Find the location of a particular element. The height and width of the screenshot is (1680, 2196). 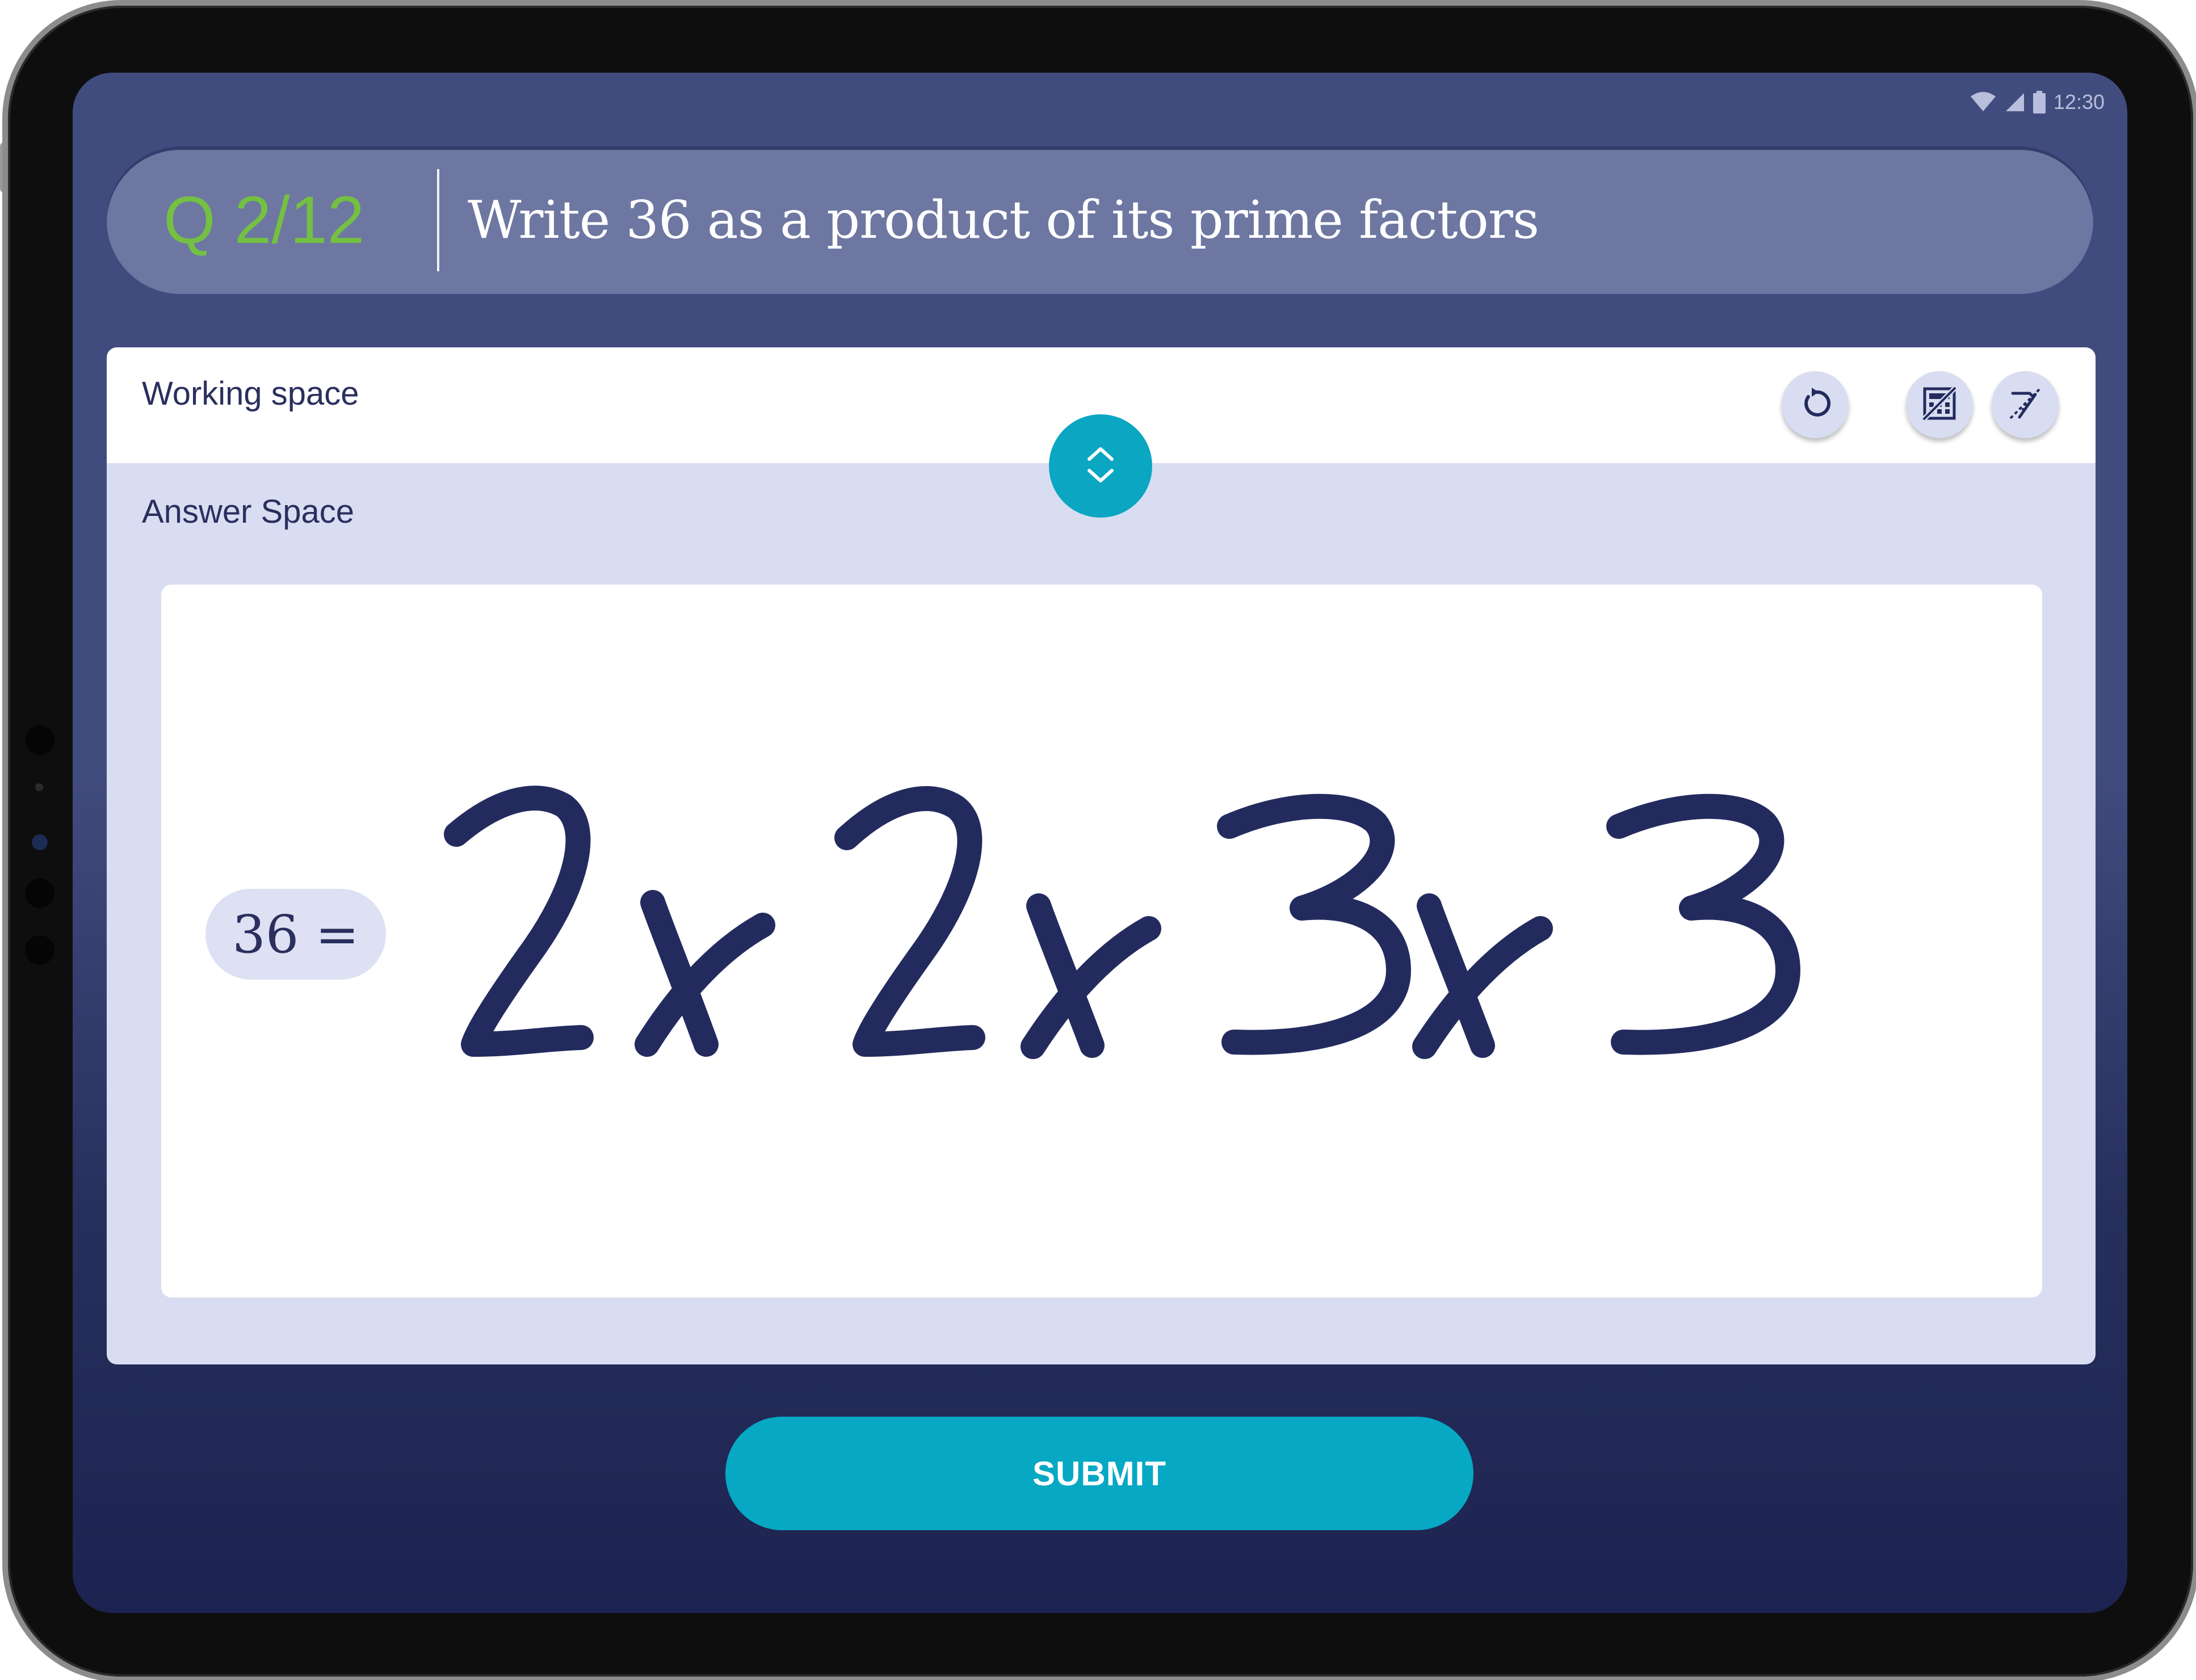

calculator-toggle-button is located at coordinates (1939, 404).